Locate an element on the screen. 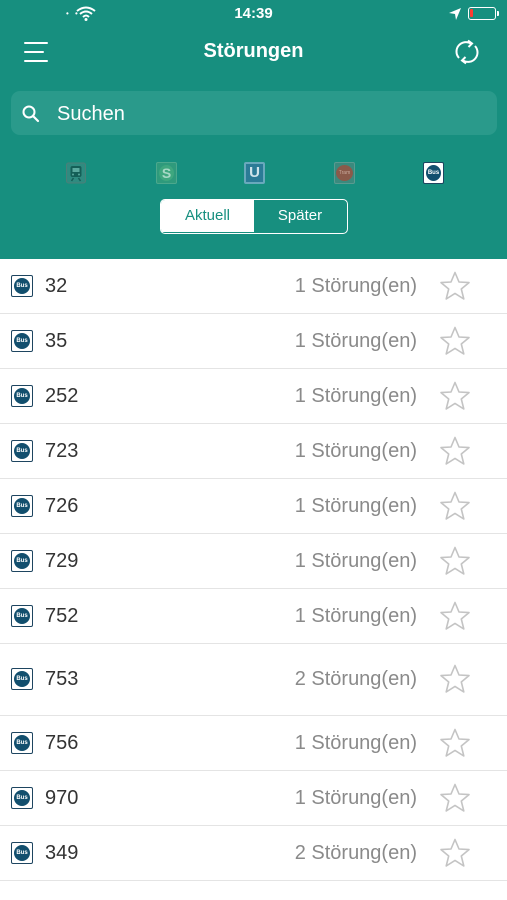  s-bahn-icon: S is located at coordinates (166, 173).